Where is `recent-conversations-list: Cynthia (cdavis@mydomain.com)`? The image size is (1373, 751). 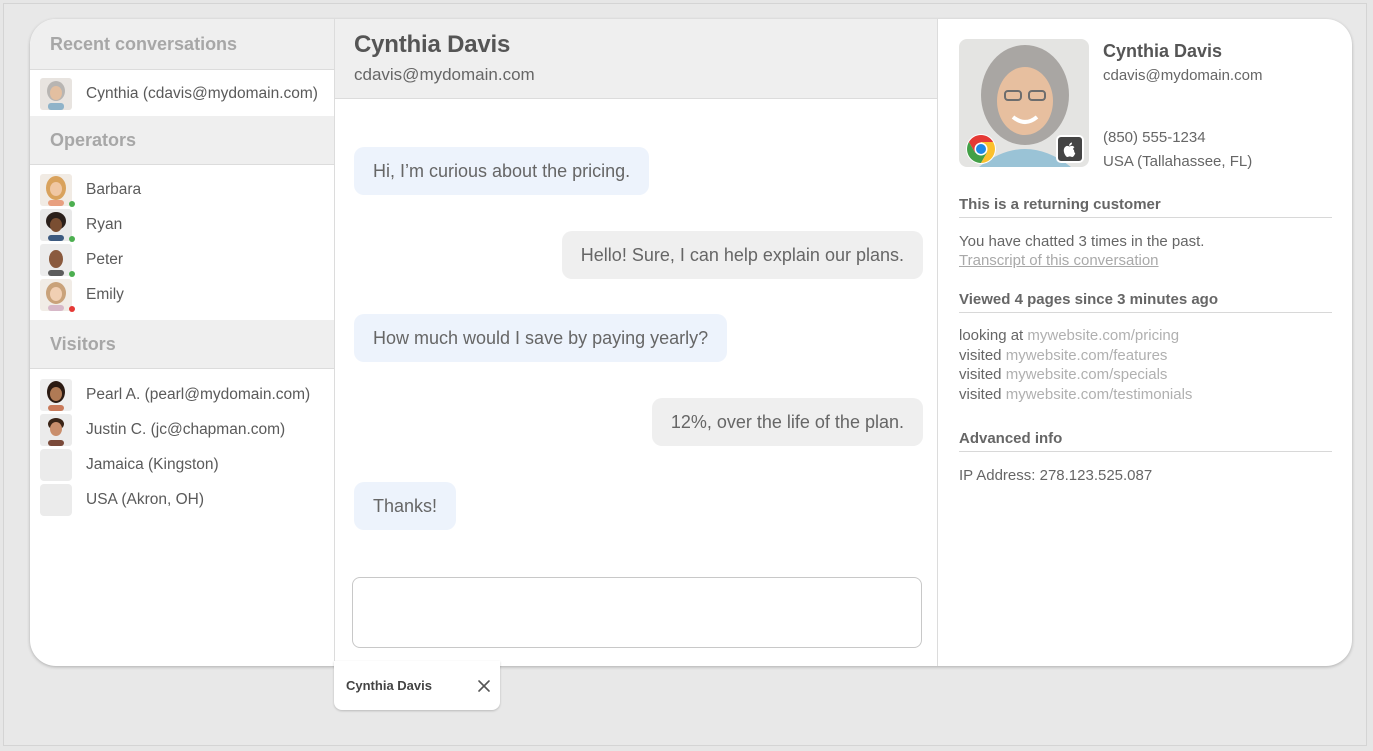
recent-conversations-list: Cynthia (cdavis@mydomain.com) is located at coordinates (182, 93).